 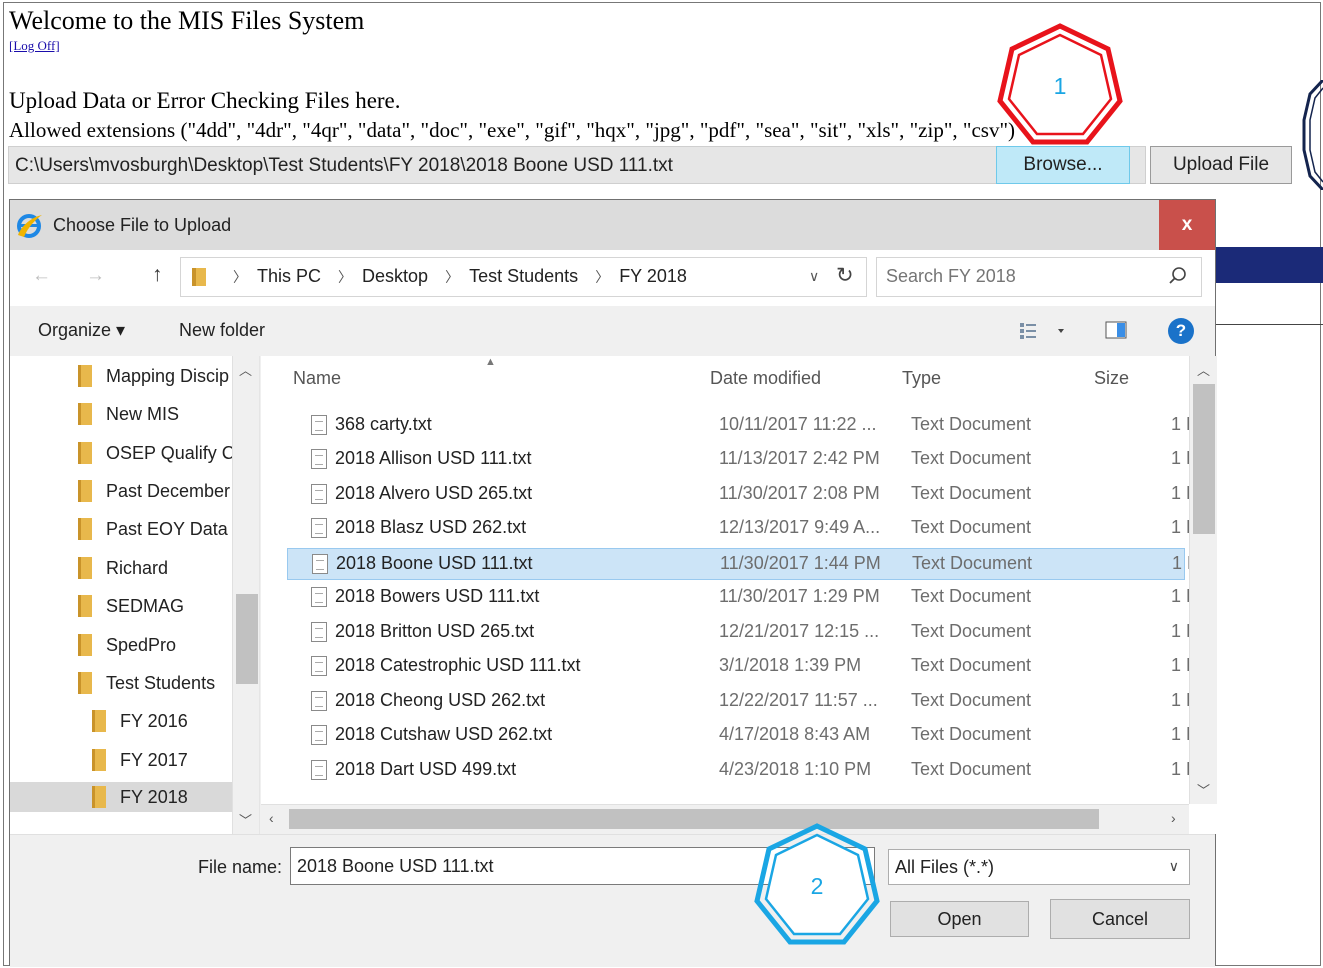 What do you see at coordinates (34, 46) in the screenshot?
I see `logoff-link: [Log Off]` at bounding box center [34, 46].